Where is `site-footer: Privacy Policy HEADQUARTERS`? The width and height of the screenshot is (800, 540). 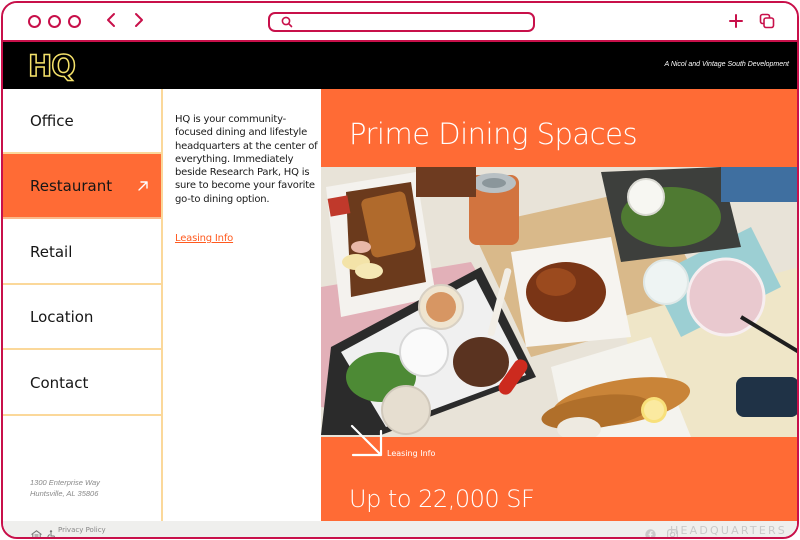 site-footer: Privacy Policy HEADQUARTERS is located at coordinates (400, 530).